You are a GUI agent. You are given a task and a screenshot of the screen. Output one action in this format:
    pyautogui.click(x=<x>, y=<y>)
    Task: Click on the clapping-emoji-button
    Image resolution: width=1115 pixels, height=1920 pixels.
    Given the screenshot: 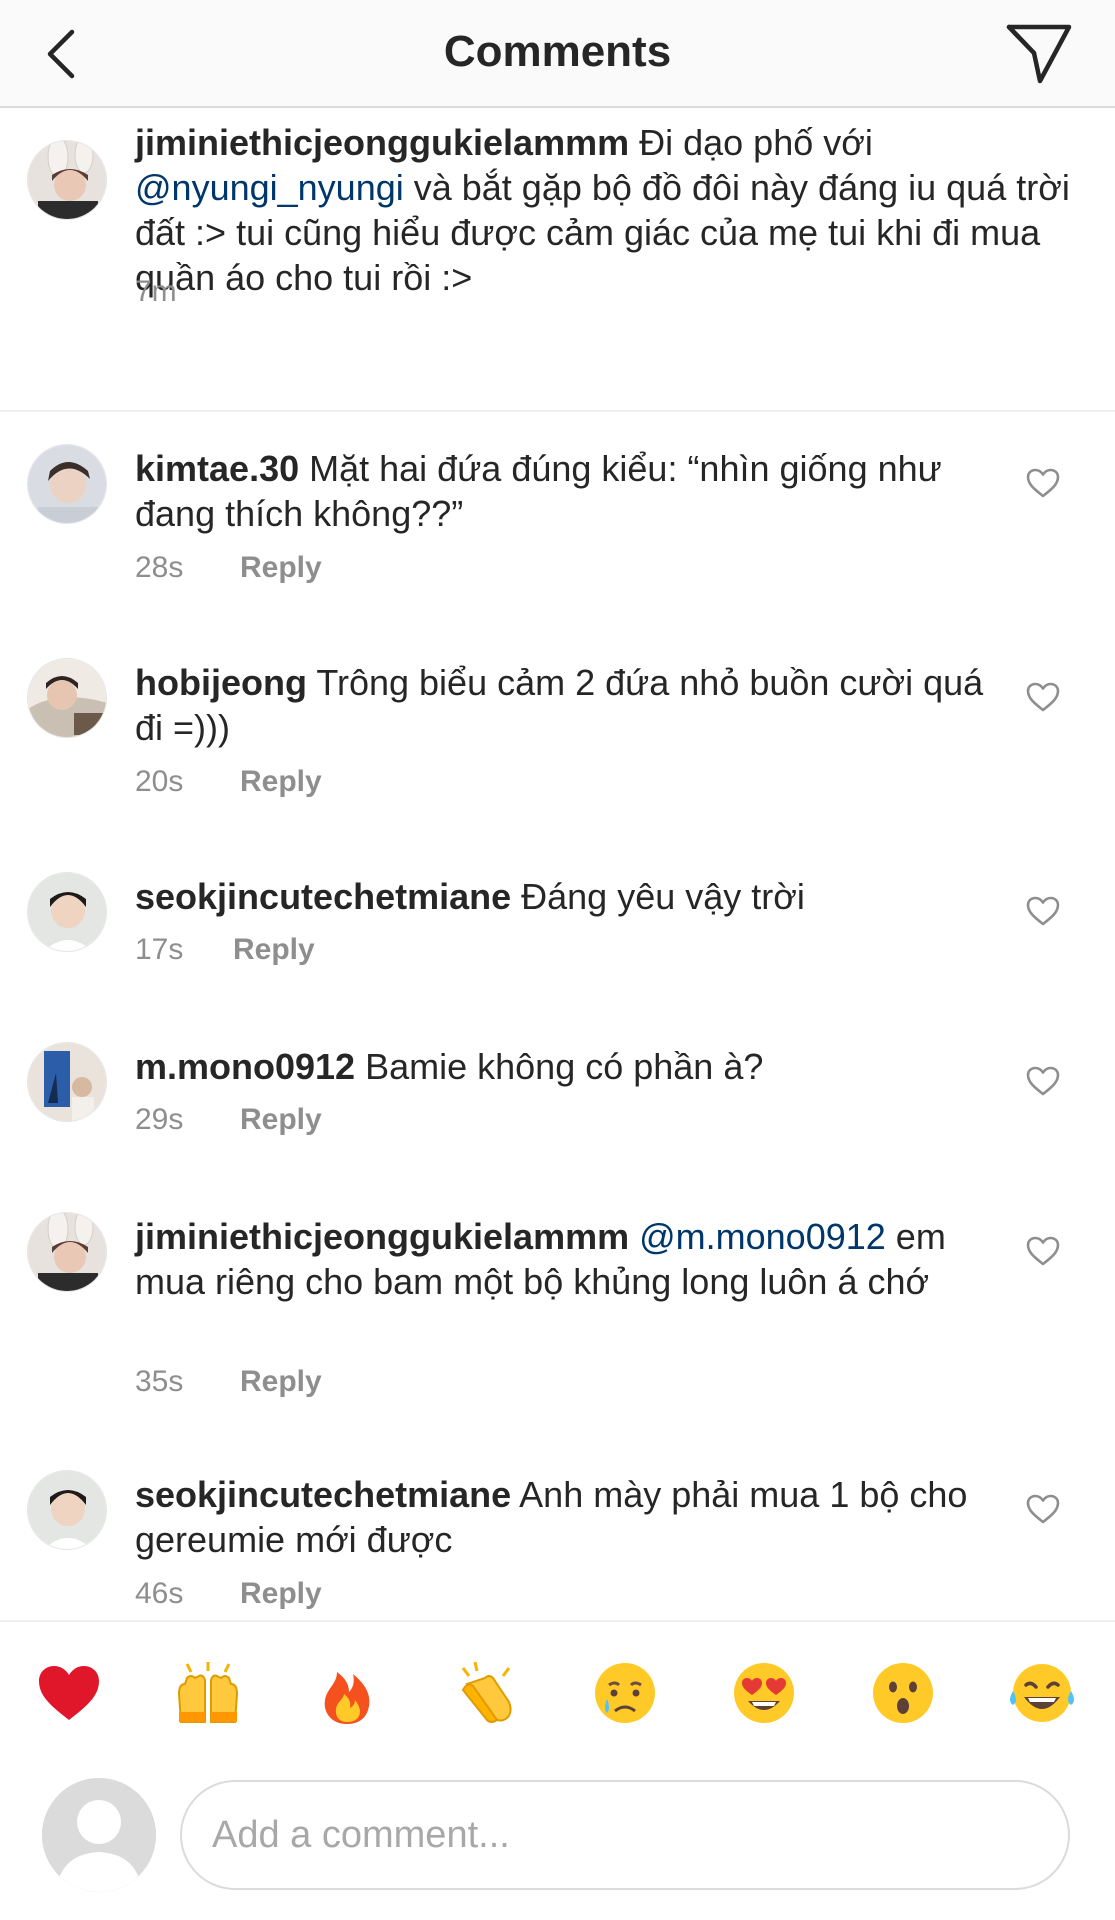 What is the action you would take?
    pyautogui.click(x=486, y=1693)
    